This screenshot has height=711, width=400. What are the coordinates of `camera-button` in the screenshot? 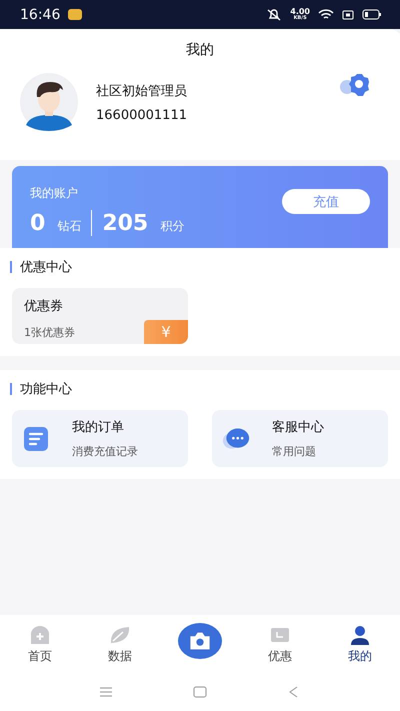 It's located at (200, 641).